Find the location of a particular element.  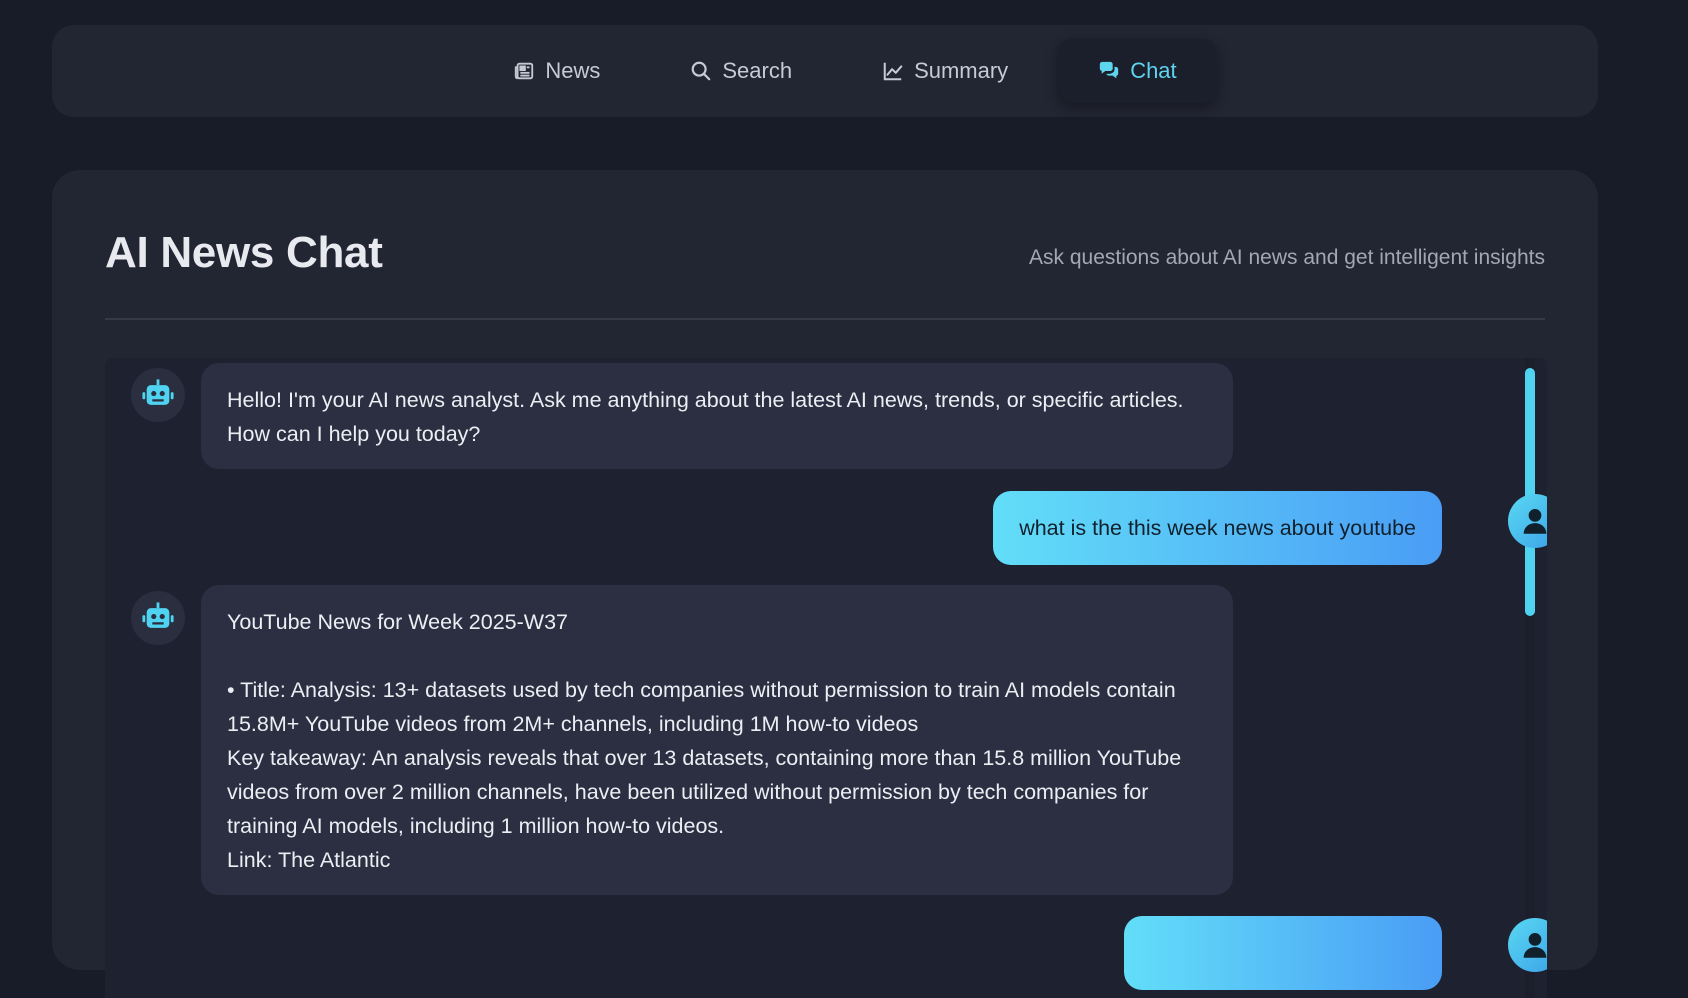

bot-answer-heading: YouTube News for Week 2025-W37 is located at coordinates (397, 622).